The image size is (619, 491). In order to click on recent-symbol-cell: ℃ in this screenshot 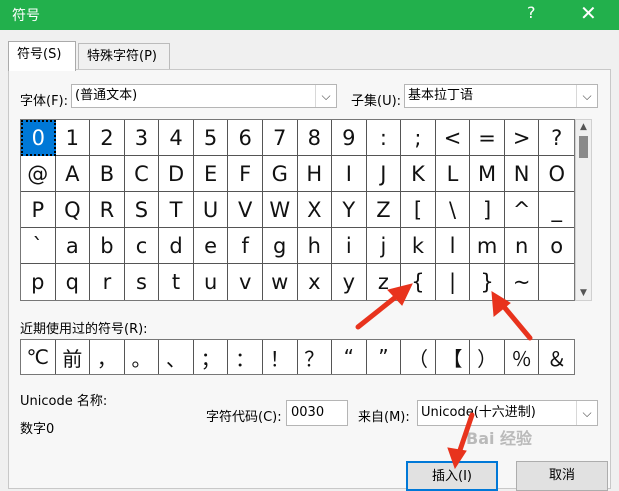, I will do `click(38, 357)`.